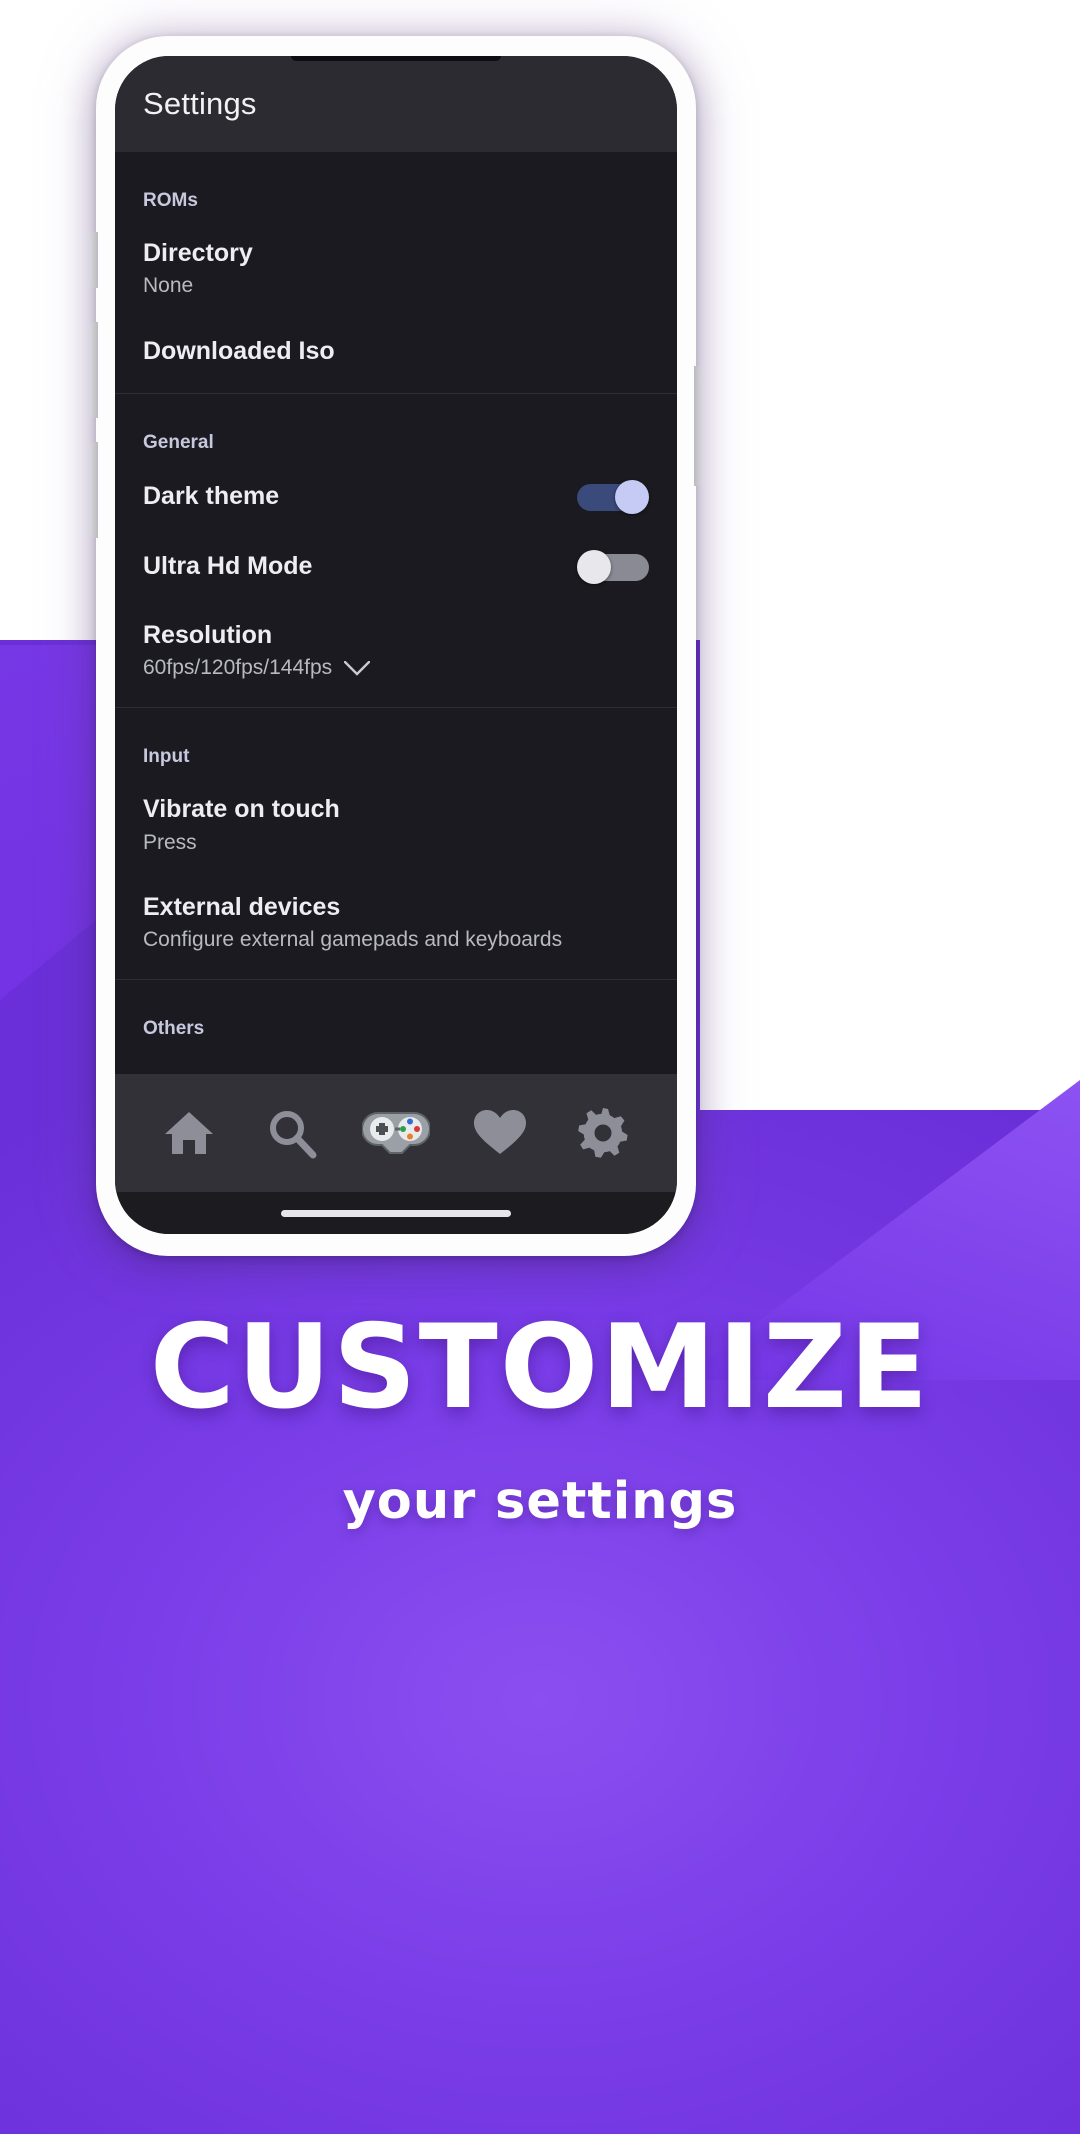 This screenshot has width=1080, height=2134. Describe the element at coordinates (698, 426) in the screenshot. I see `phone-button-power` at that location.